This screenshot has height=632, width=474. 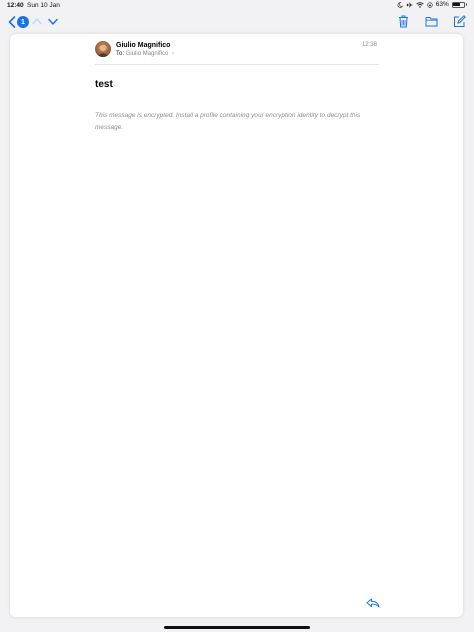 What do you see at coordinates (12, 22) in the screenshot?
I see `chevron-left-icon` at bounding box center [12, 22].